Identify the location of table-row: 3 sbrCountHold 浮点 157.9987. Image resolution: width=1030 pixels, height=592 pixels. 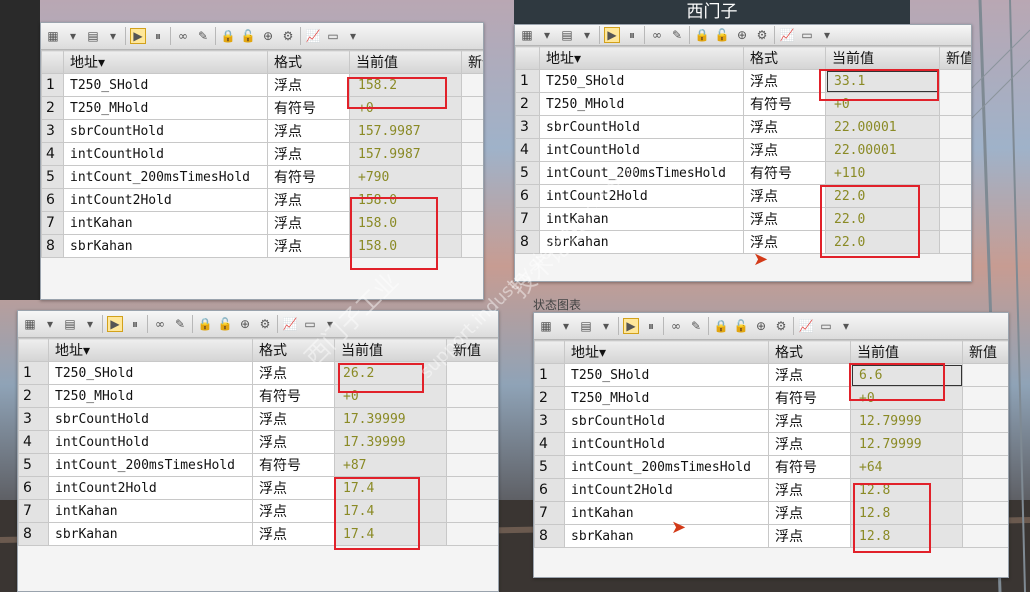
(262, 131).